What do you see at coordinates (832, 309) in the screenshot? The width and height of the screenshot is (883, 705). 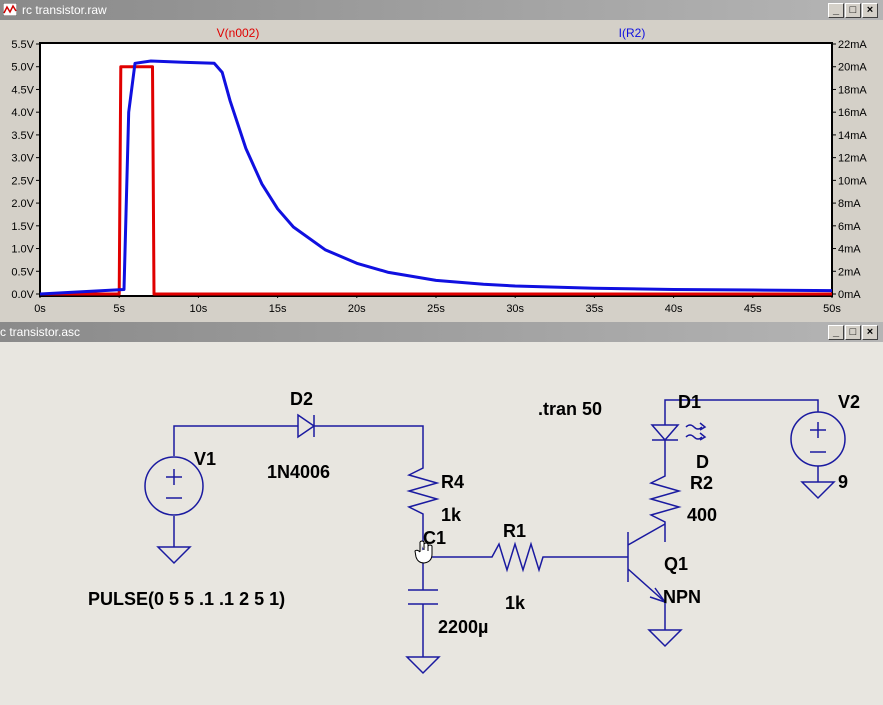 I see `x-tick-label: 50s` at bounding box center [832, 309].